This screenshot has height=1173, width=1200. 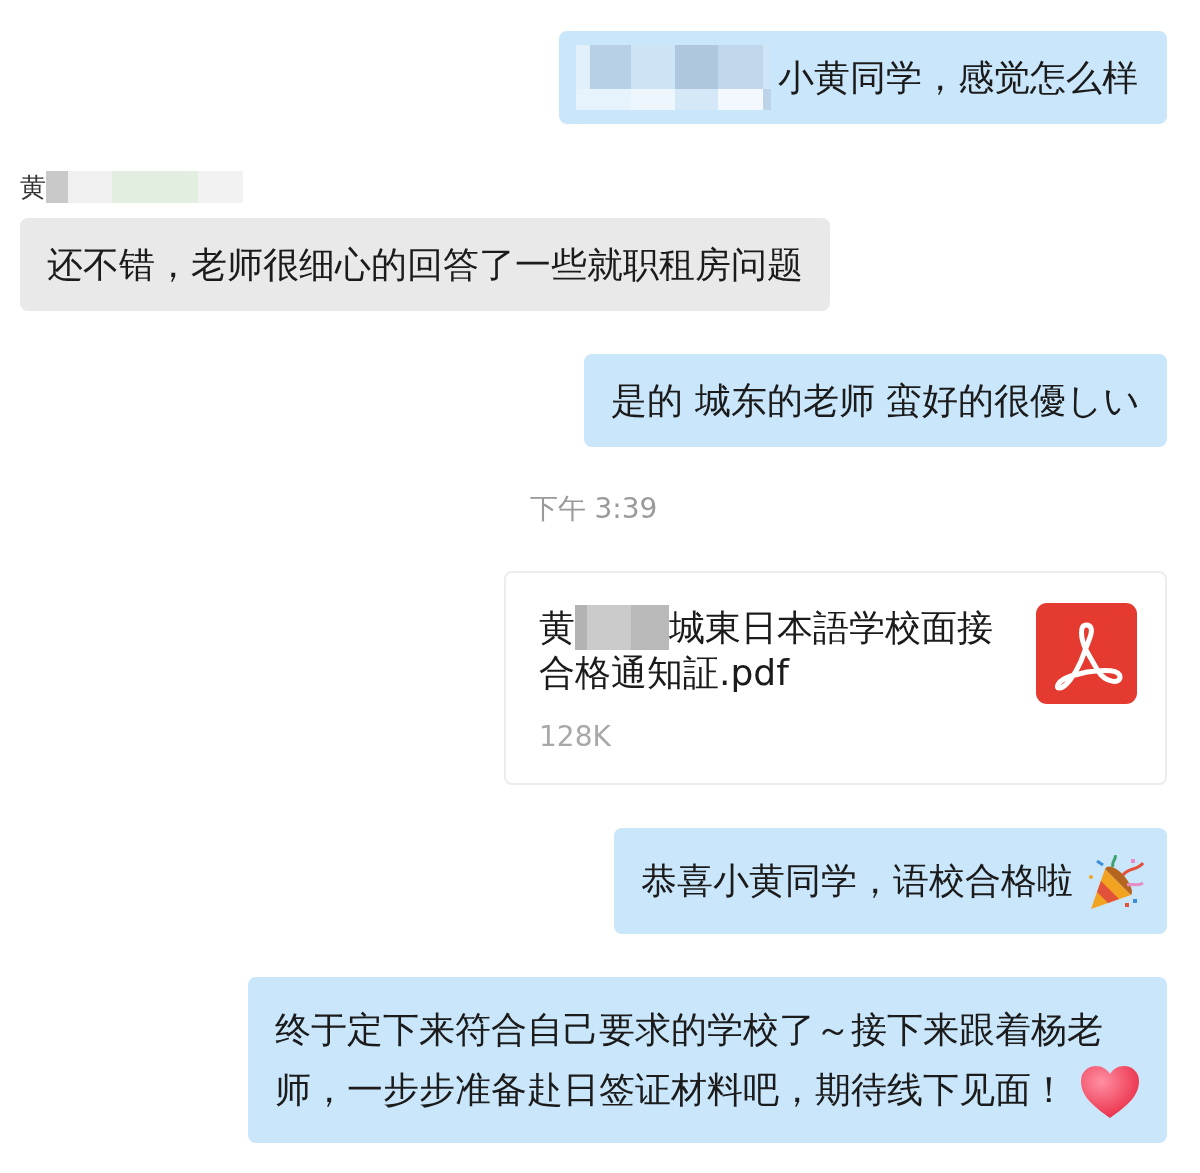 What do you see at coordinates (689, 1059) in the screenshot?
I see `message-text: 终于定下来符合自己要求的学校了～接下来跟着杨老师，一步步准备赴日签证材料吧，期待线下见面！` at bounding box center [689, 1059].